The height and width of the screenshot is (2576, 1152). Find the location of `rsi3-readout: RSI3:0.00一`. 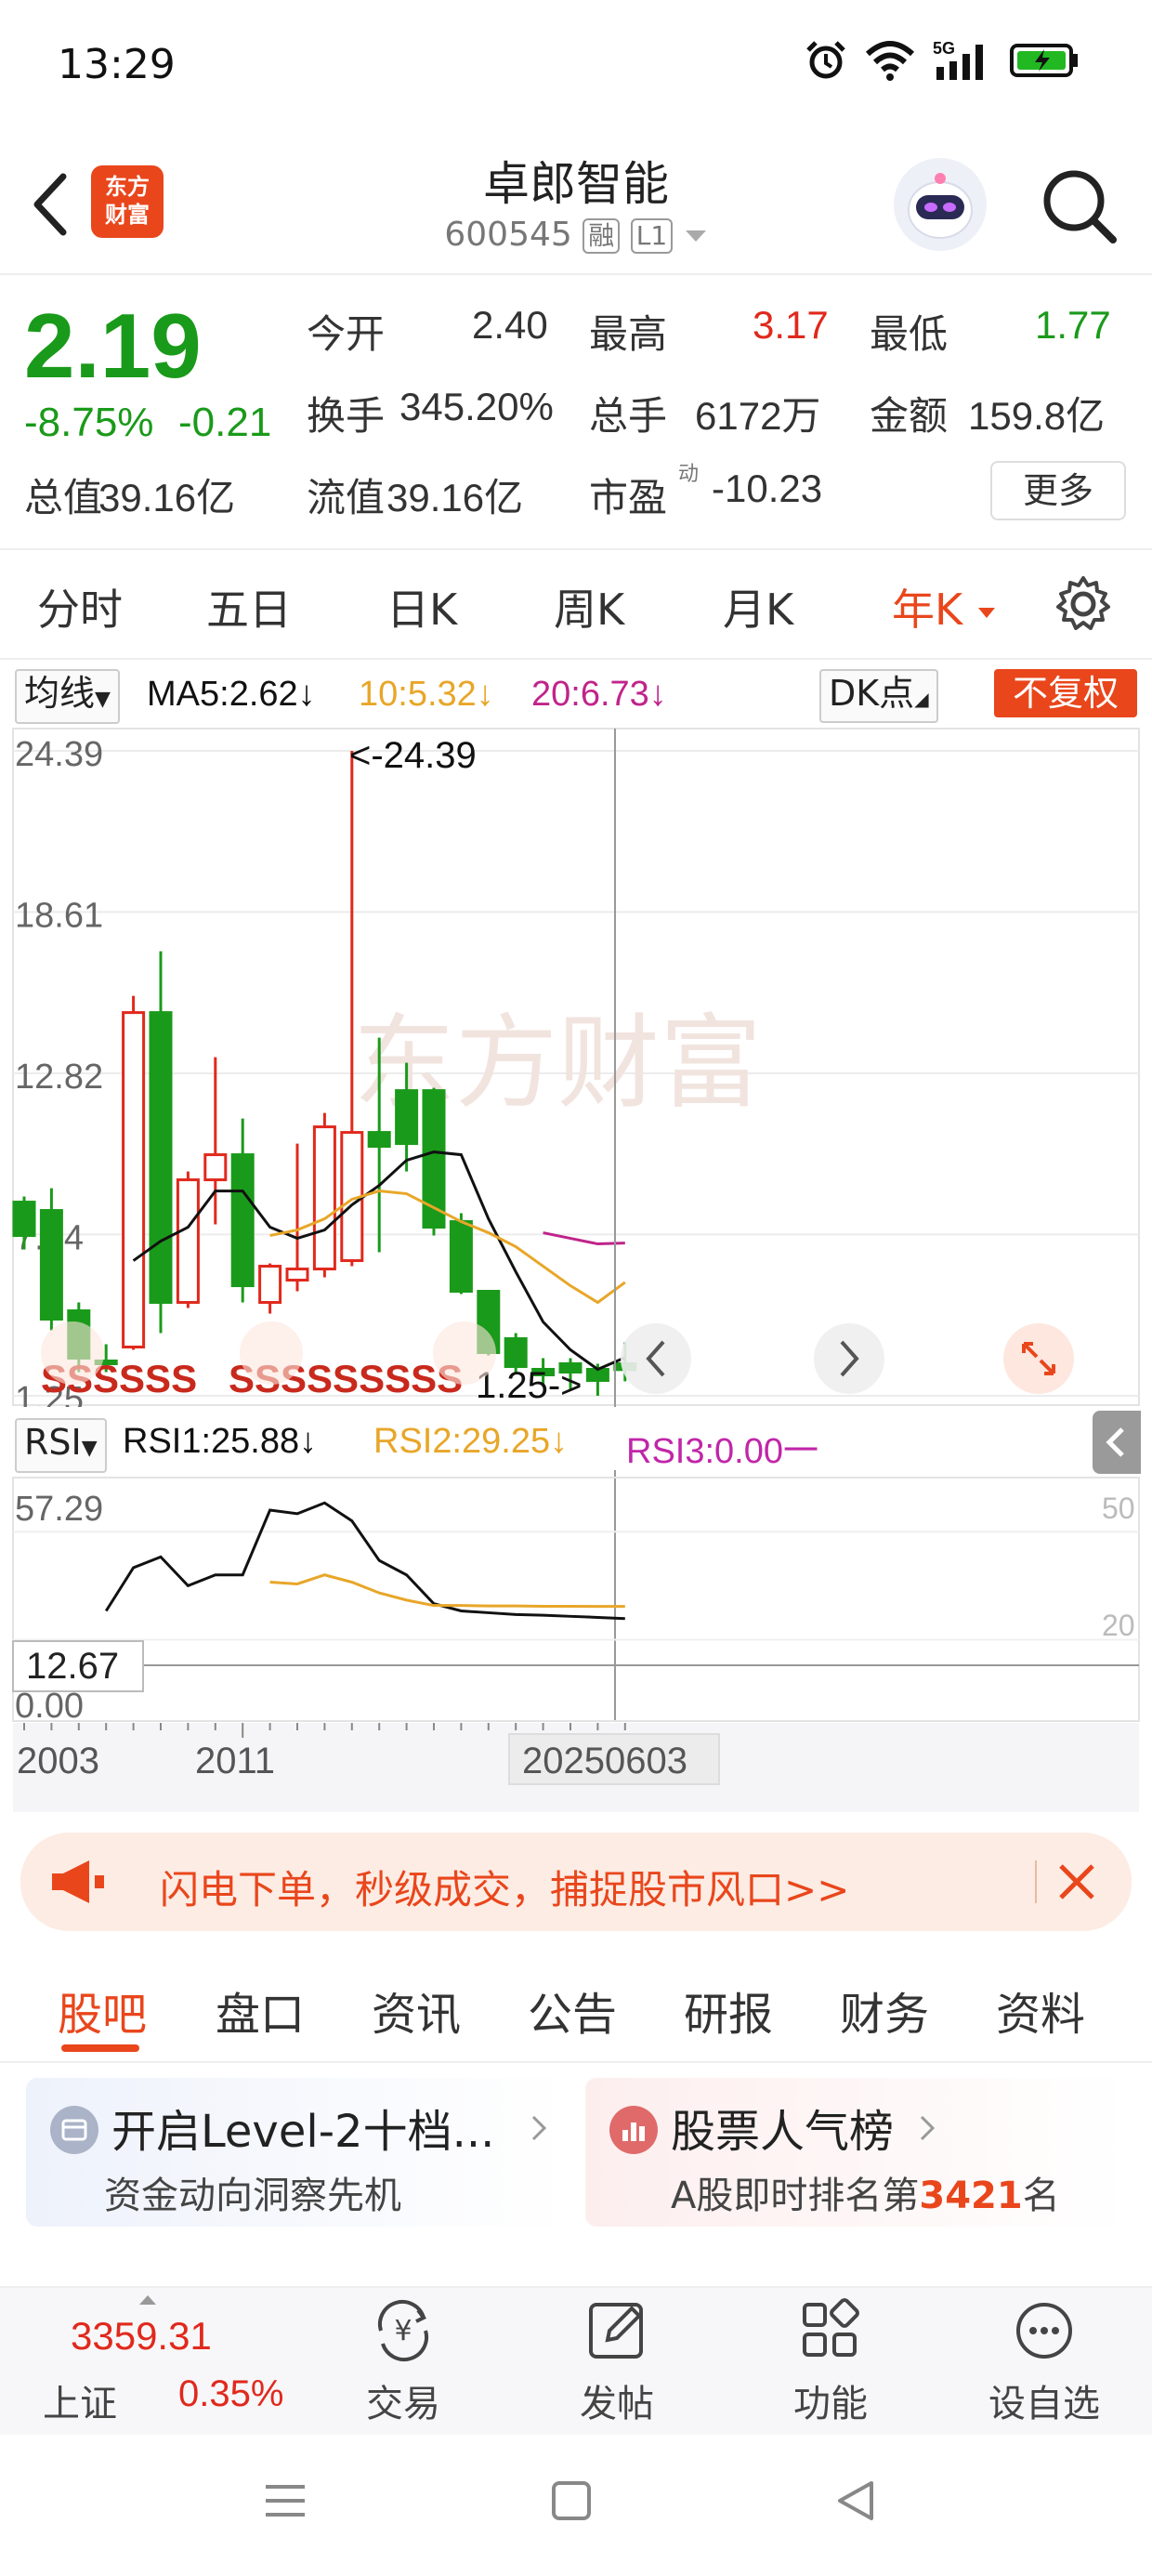

rsi3-readout: RSI3:0.00一 is located at coordinates (722, 1447).